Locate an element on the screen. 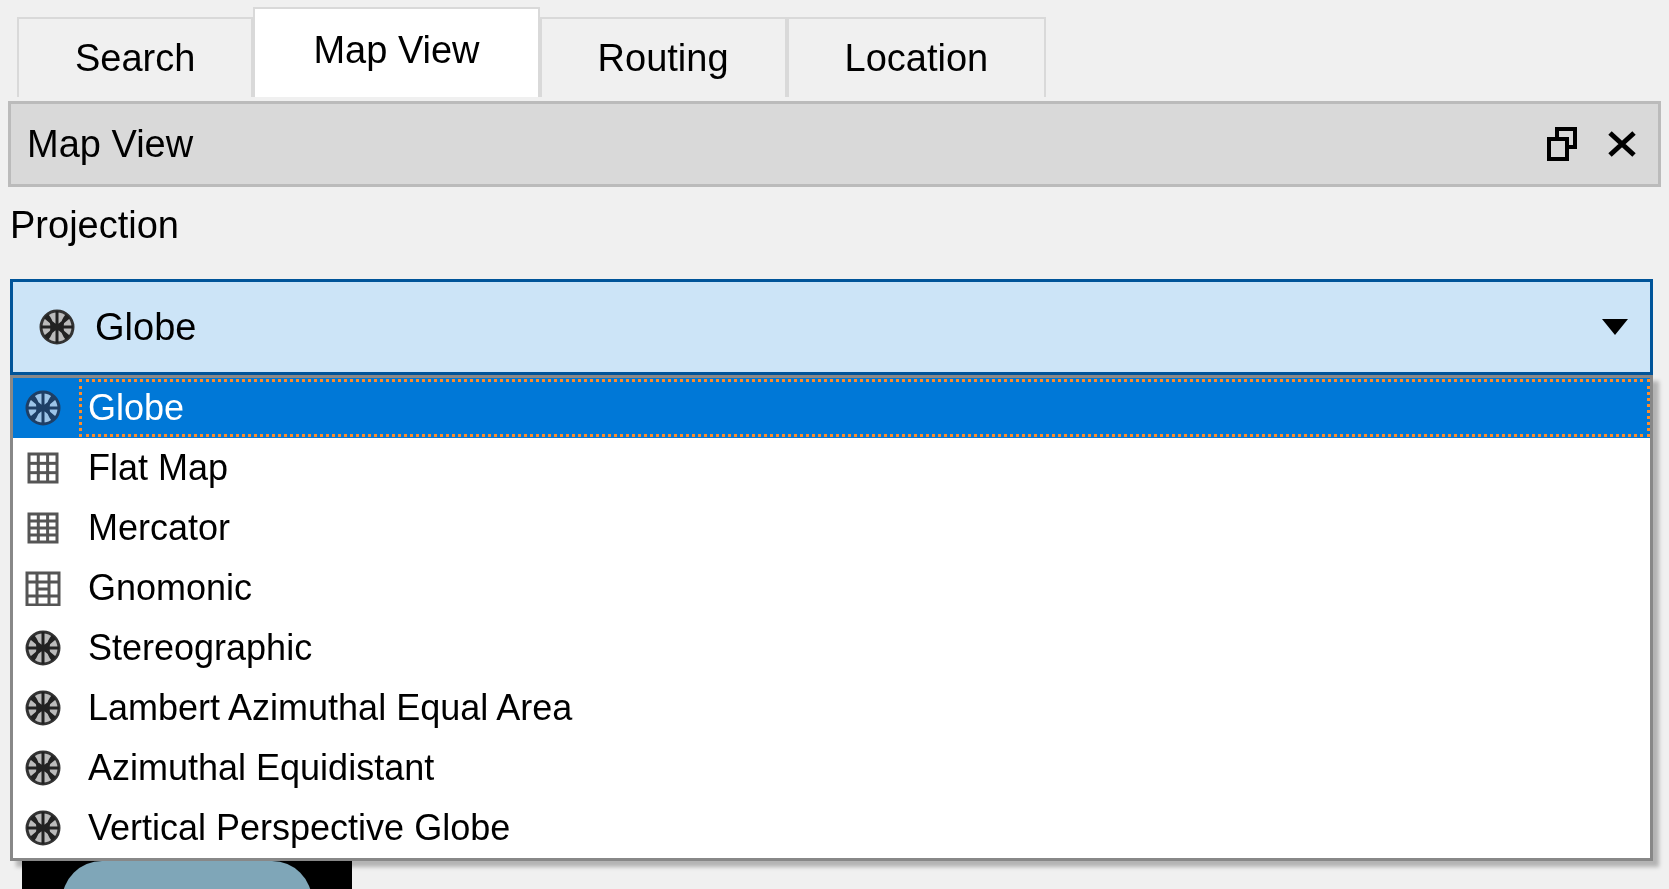  tab: Location is located at coordinates (916, 57).